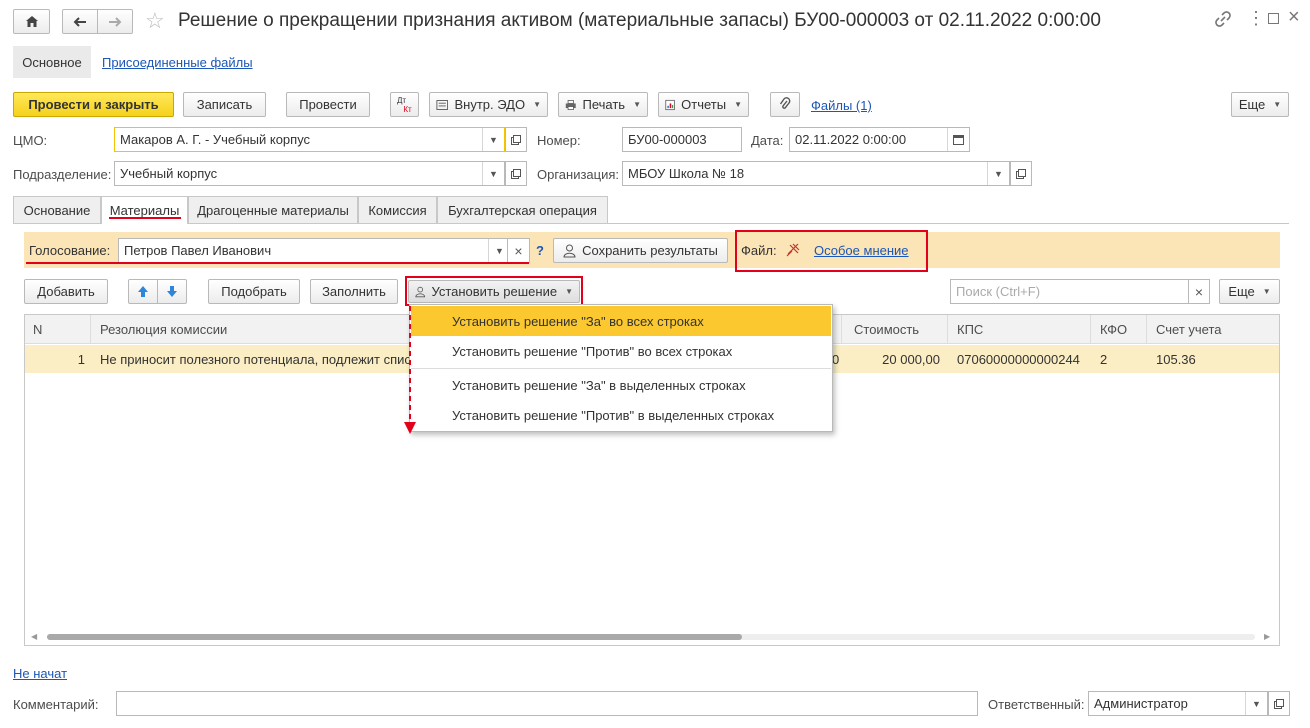  Describe the element at coordinates (1223, 20) in the screenshot. I see `link-icon` at that location.